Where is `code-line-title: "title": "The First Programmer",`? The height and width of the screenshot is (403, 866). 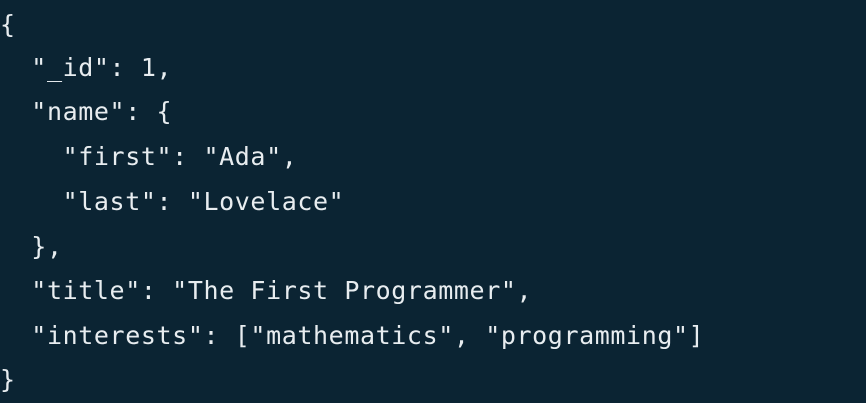 code-line-title: "title": "The First Programmer", is located at coordinates (266, 290).